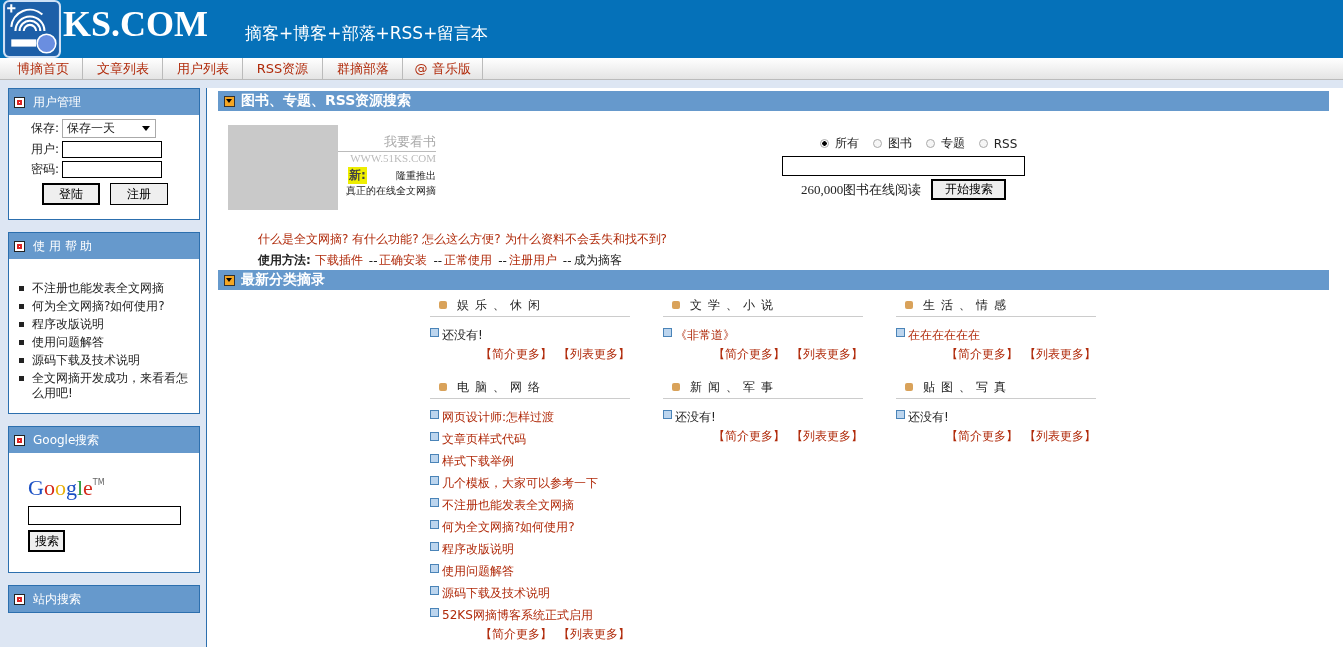  What do you see at coordinates (468, 260) in the screenshot?
I see `usage-step-link: 正常使用` at bounding box center [468, 260].